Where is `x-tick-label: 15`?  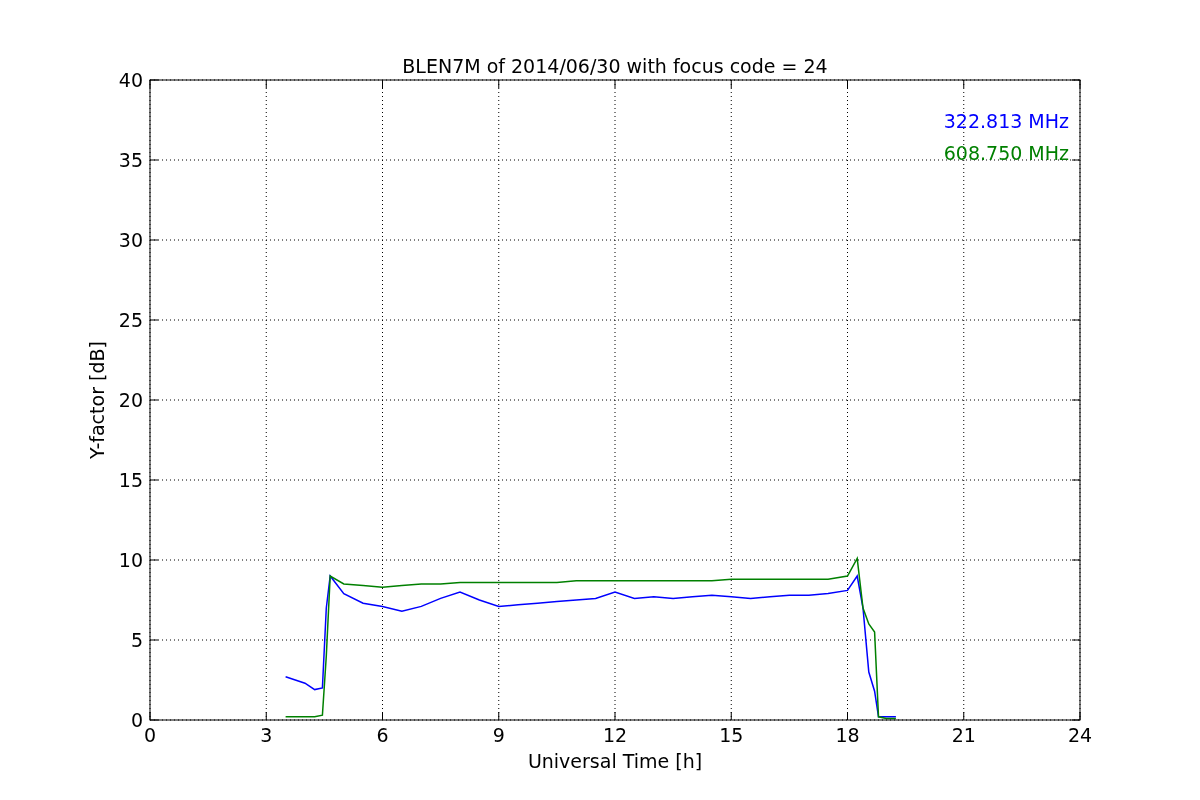 x-tick-label: 15 is located at coordinates (731, 735).